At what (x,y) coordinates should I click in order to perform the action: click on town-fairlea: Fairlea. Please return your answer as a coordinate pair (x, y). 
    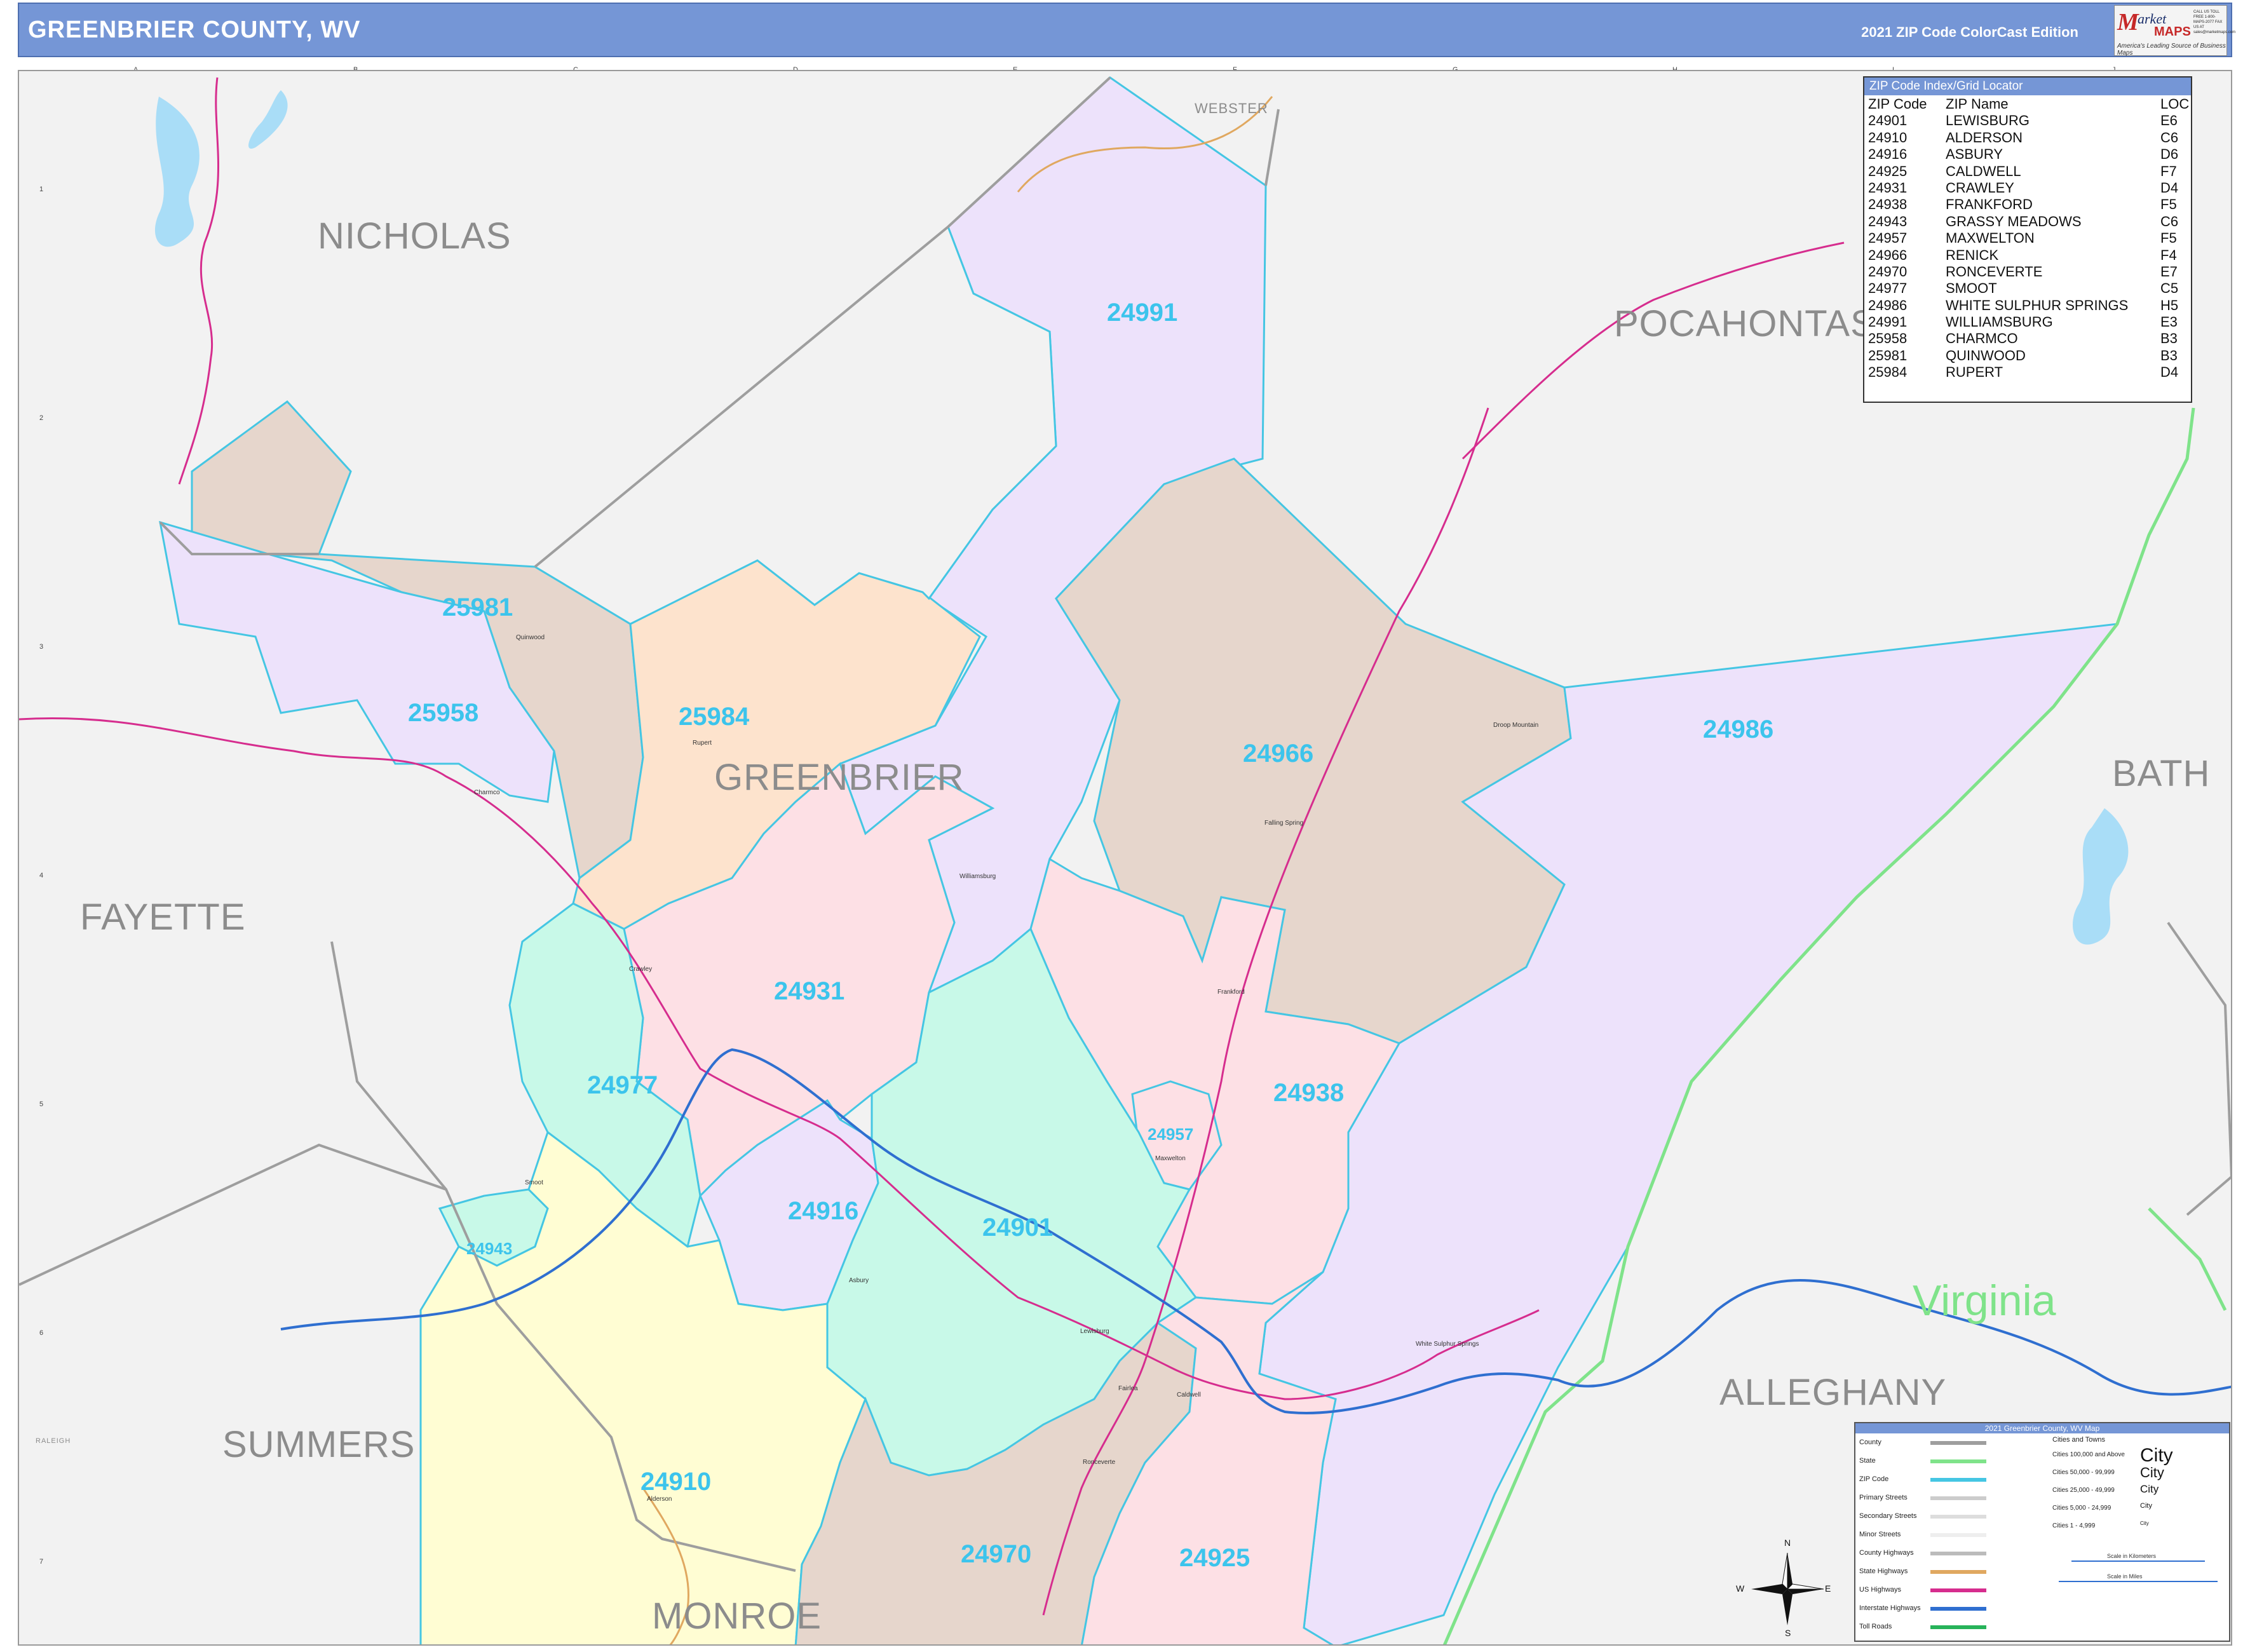
    Looking at the image, I should click on (1128, 1388).